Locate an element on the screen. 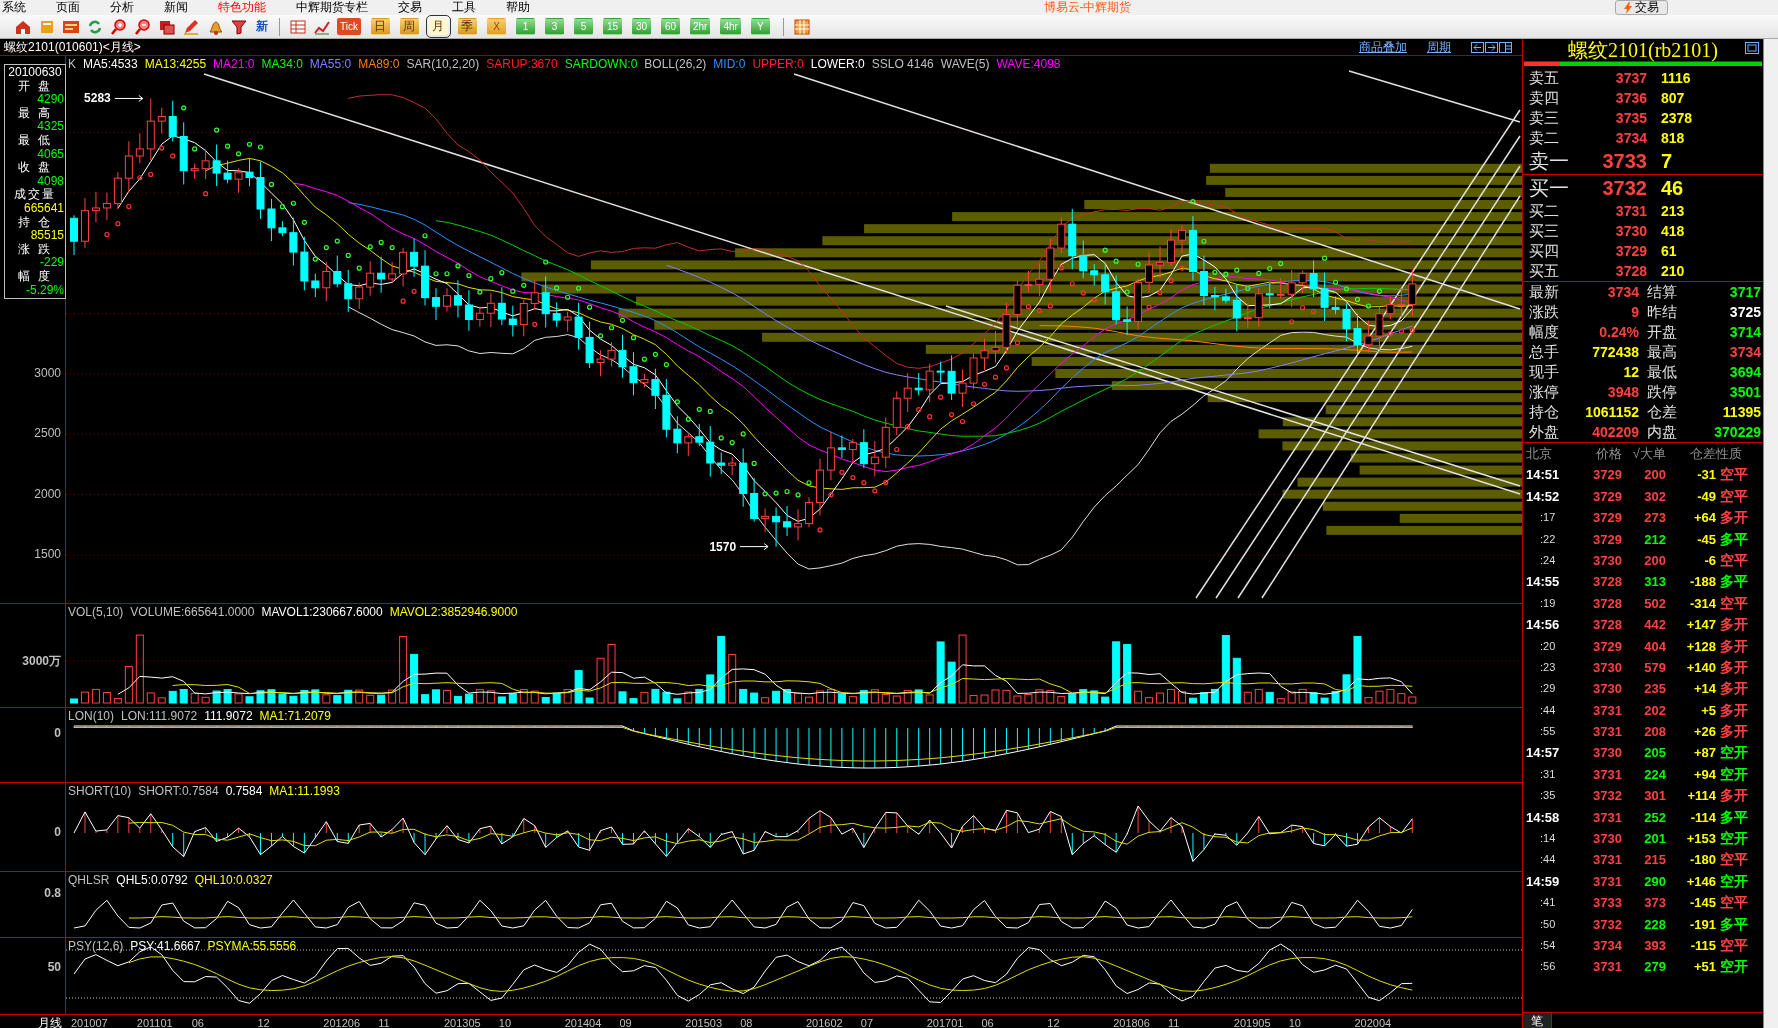 The height and width of the screenshot is (1028, 1778). period-button: X is located at coordinates (496, 26).